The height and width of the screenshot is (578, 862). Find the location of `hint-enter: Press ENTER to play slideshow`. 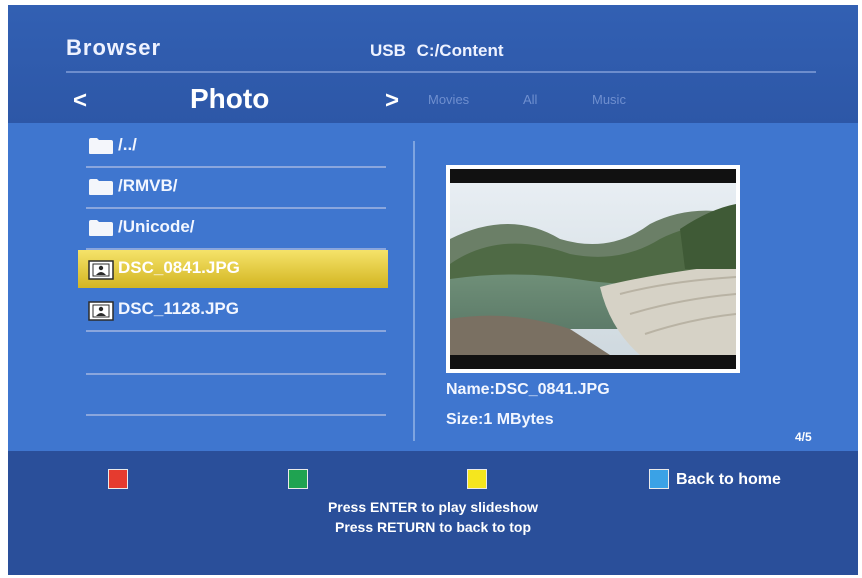

hint-enter: Press ENTER to play slideshow is located at coordinates (433, 507).